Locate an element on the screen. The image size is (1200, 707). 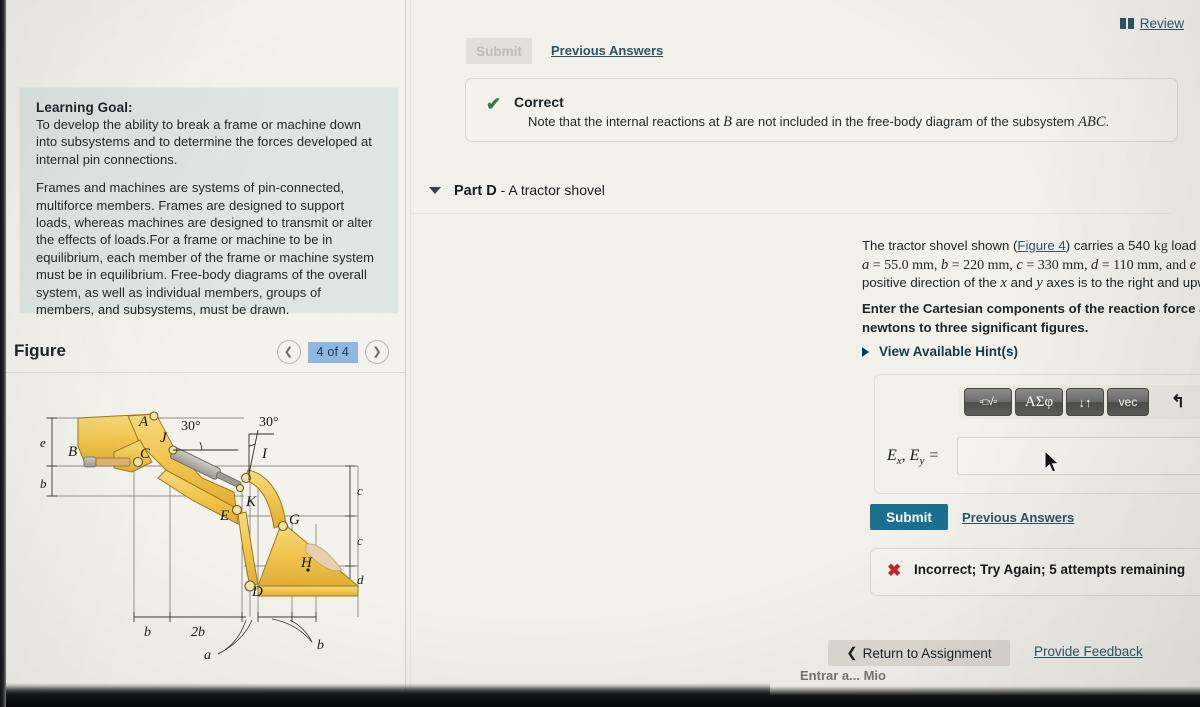
part-title-sub: - A tractor shovel is located at coordinates (550, 190).